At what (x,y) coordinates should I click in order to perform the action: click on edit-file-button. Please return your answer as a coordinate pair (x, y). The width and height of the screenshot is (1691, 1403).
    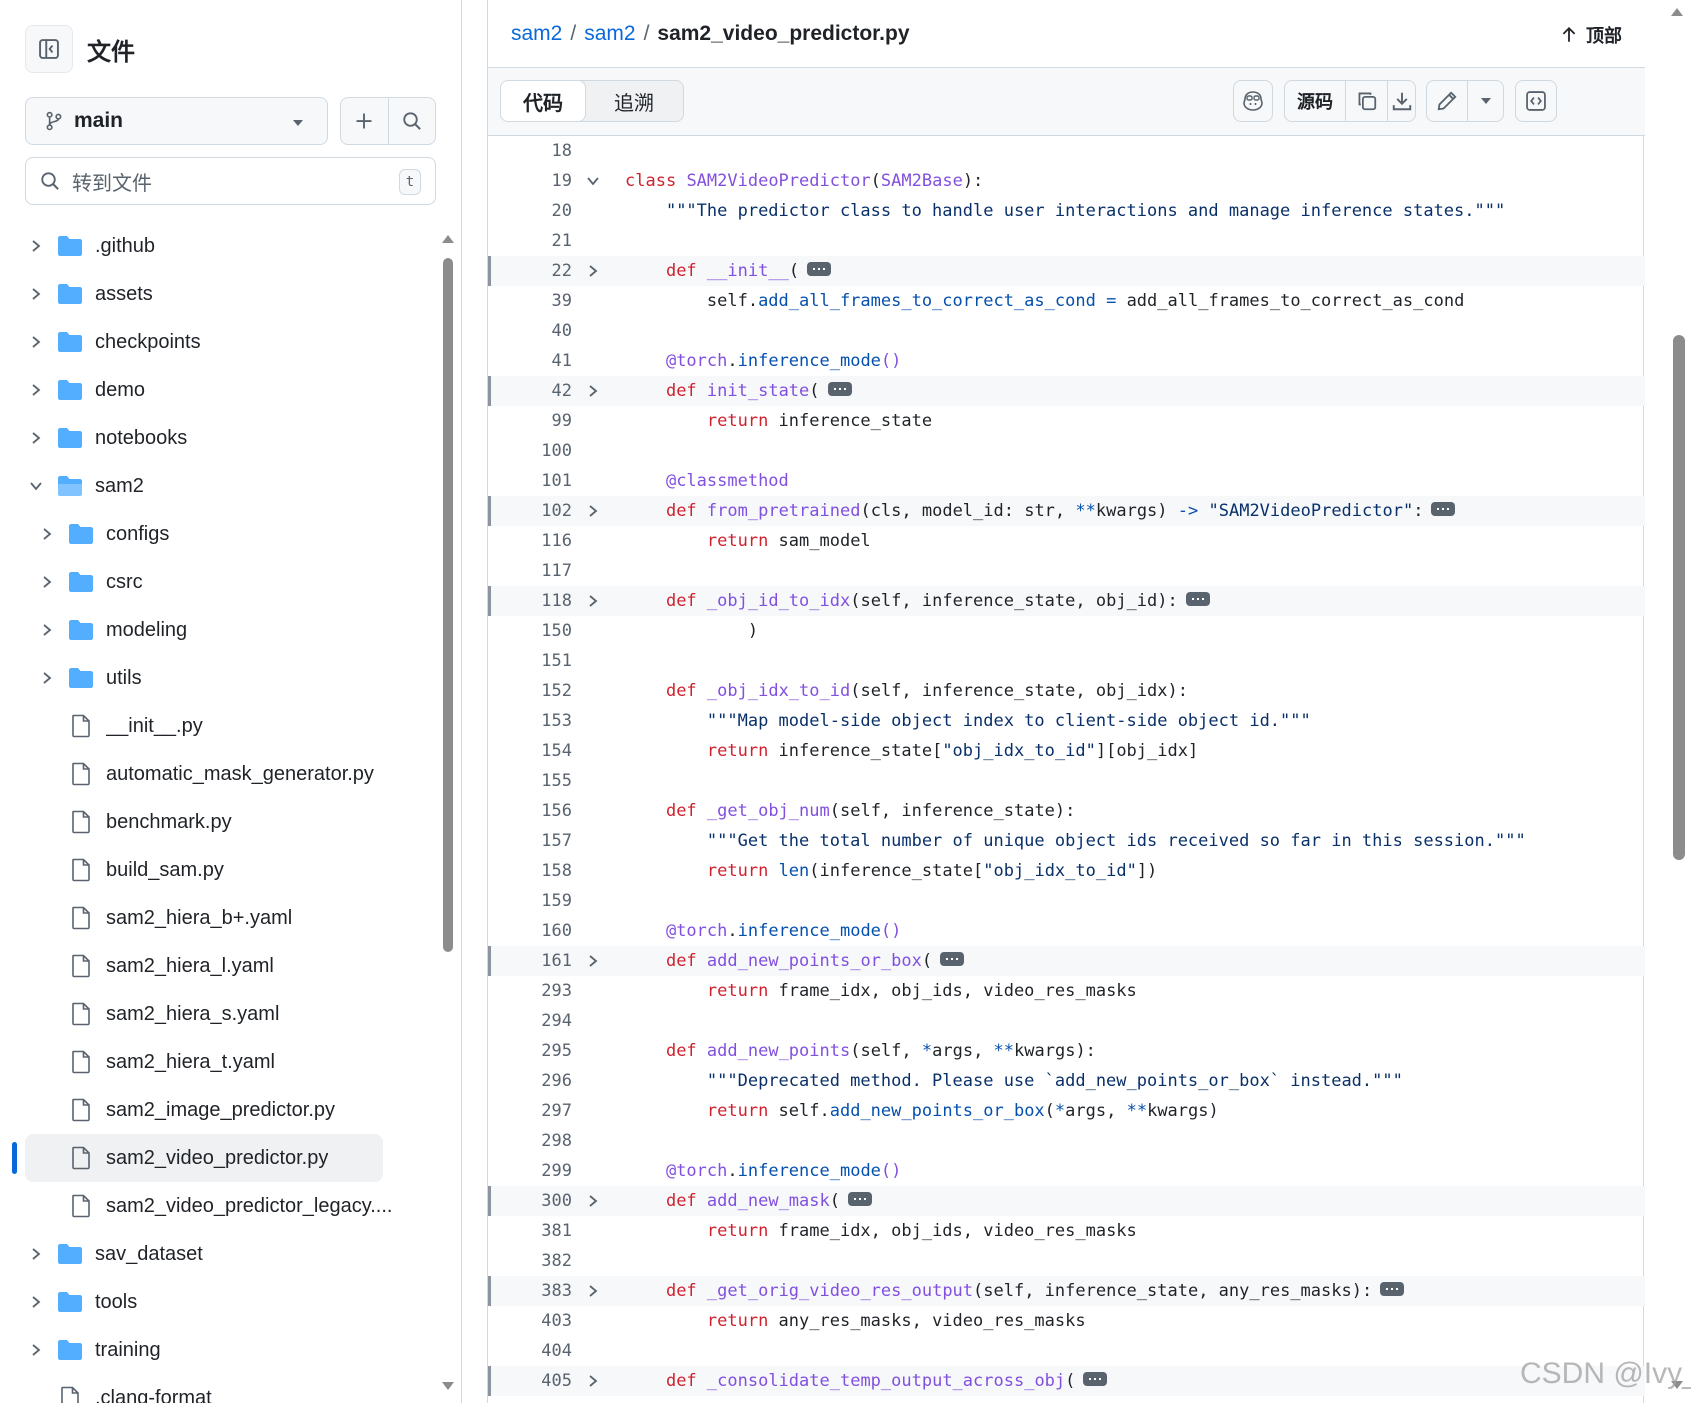
    Looking at the image, I should click on (1447, 101).